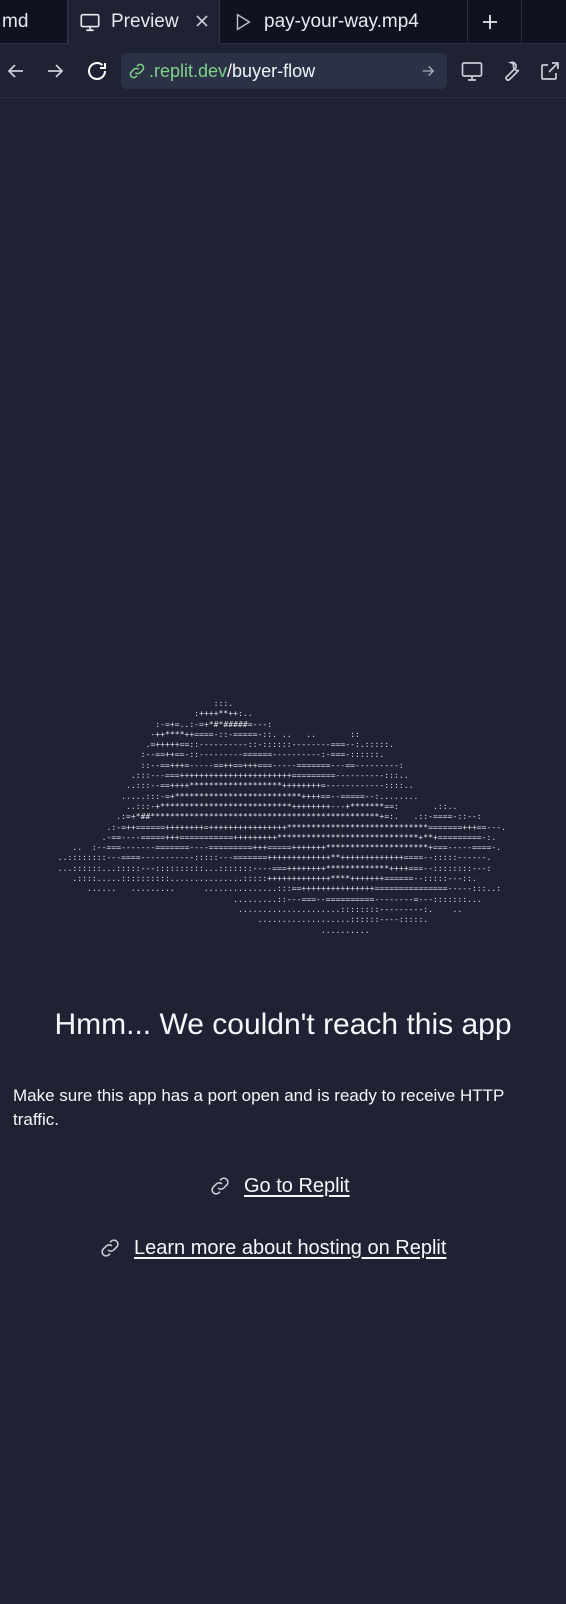 Image resolution: width=566 pixels, height=1604 pixels. Describe the element at coordinates (271, 71) in the screenshot. I see `url-path: /buyer-flow` at that location.